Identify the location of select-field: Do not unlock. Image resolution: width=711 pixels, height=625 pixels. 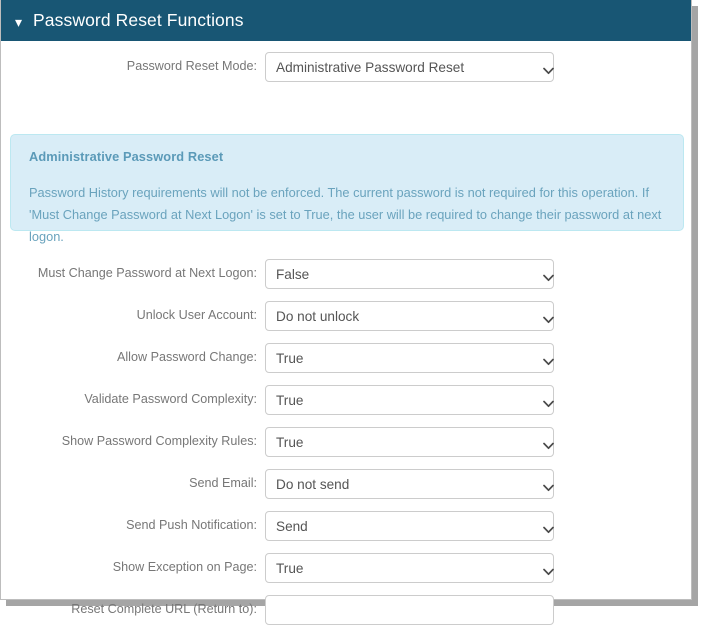
(409, 316).